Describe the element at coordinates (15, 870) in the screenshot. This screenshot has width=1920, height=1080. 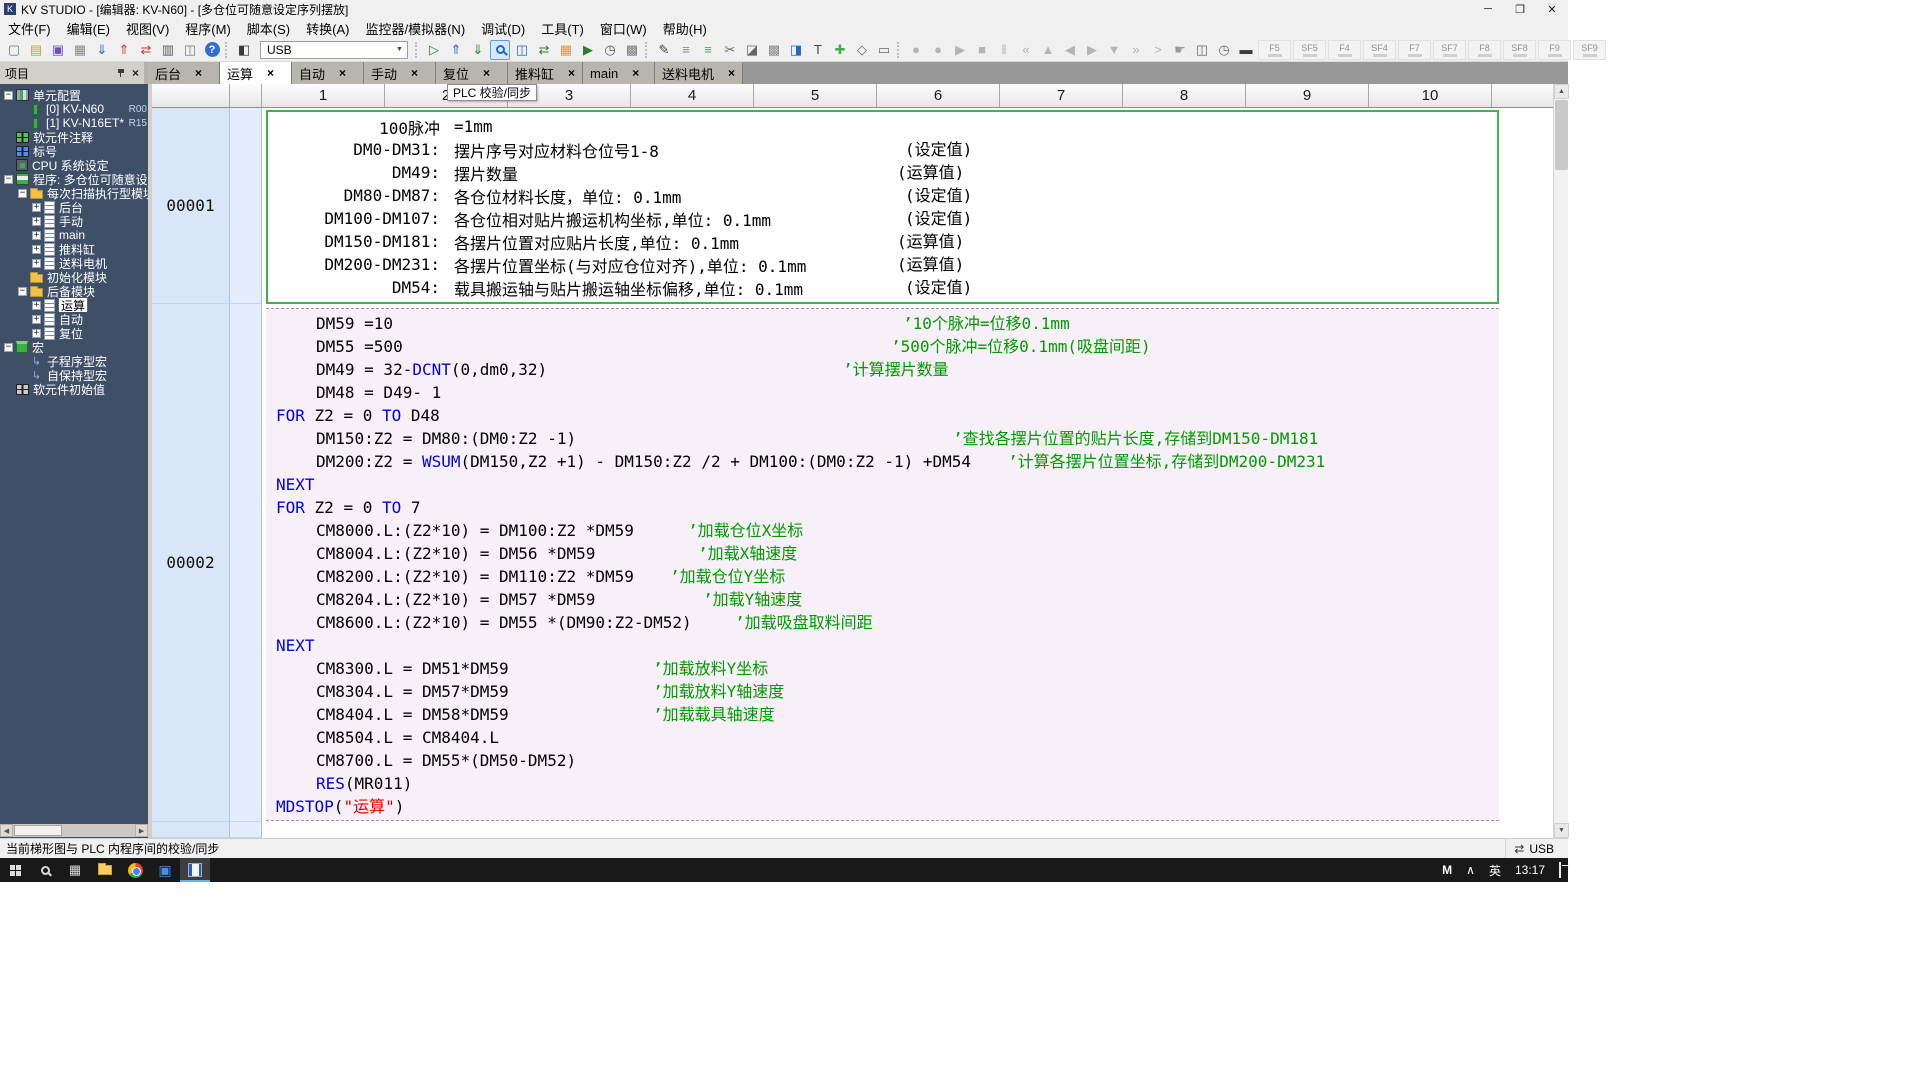
I see `start-button` at that location.